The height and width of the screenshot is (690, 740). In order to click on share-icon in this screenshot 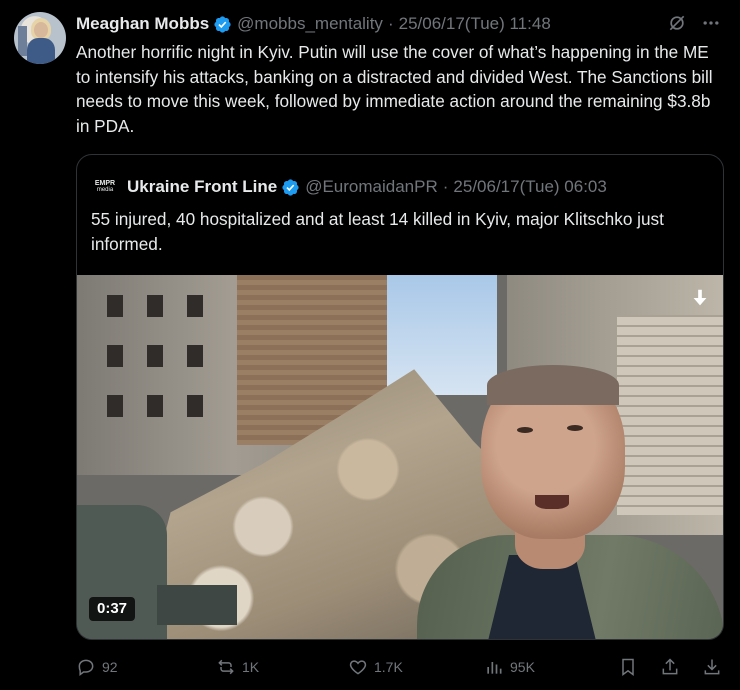, I will do `click(670, 666)`.